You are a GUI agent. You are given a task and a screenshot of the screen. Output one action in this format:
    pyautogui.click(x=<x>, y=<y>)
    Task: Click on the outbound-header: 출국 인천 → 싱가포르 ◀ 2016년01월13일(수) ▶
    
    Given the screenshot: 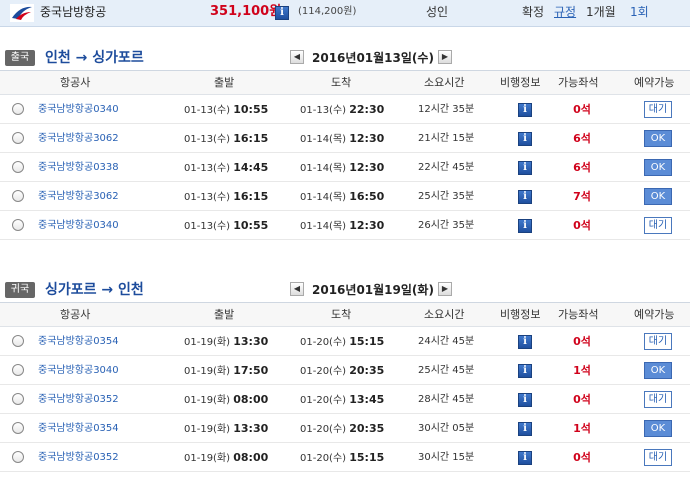 What is the action you would take?
    pyautogui.click(x=345, y=57)
    